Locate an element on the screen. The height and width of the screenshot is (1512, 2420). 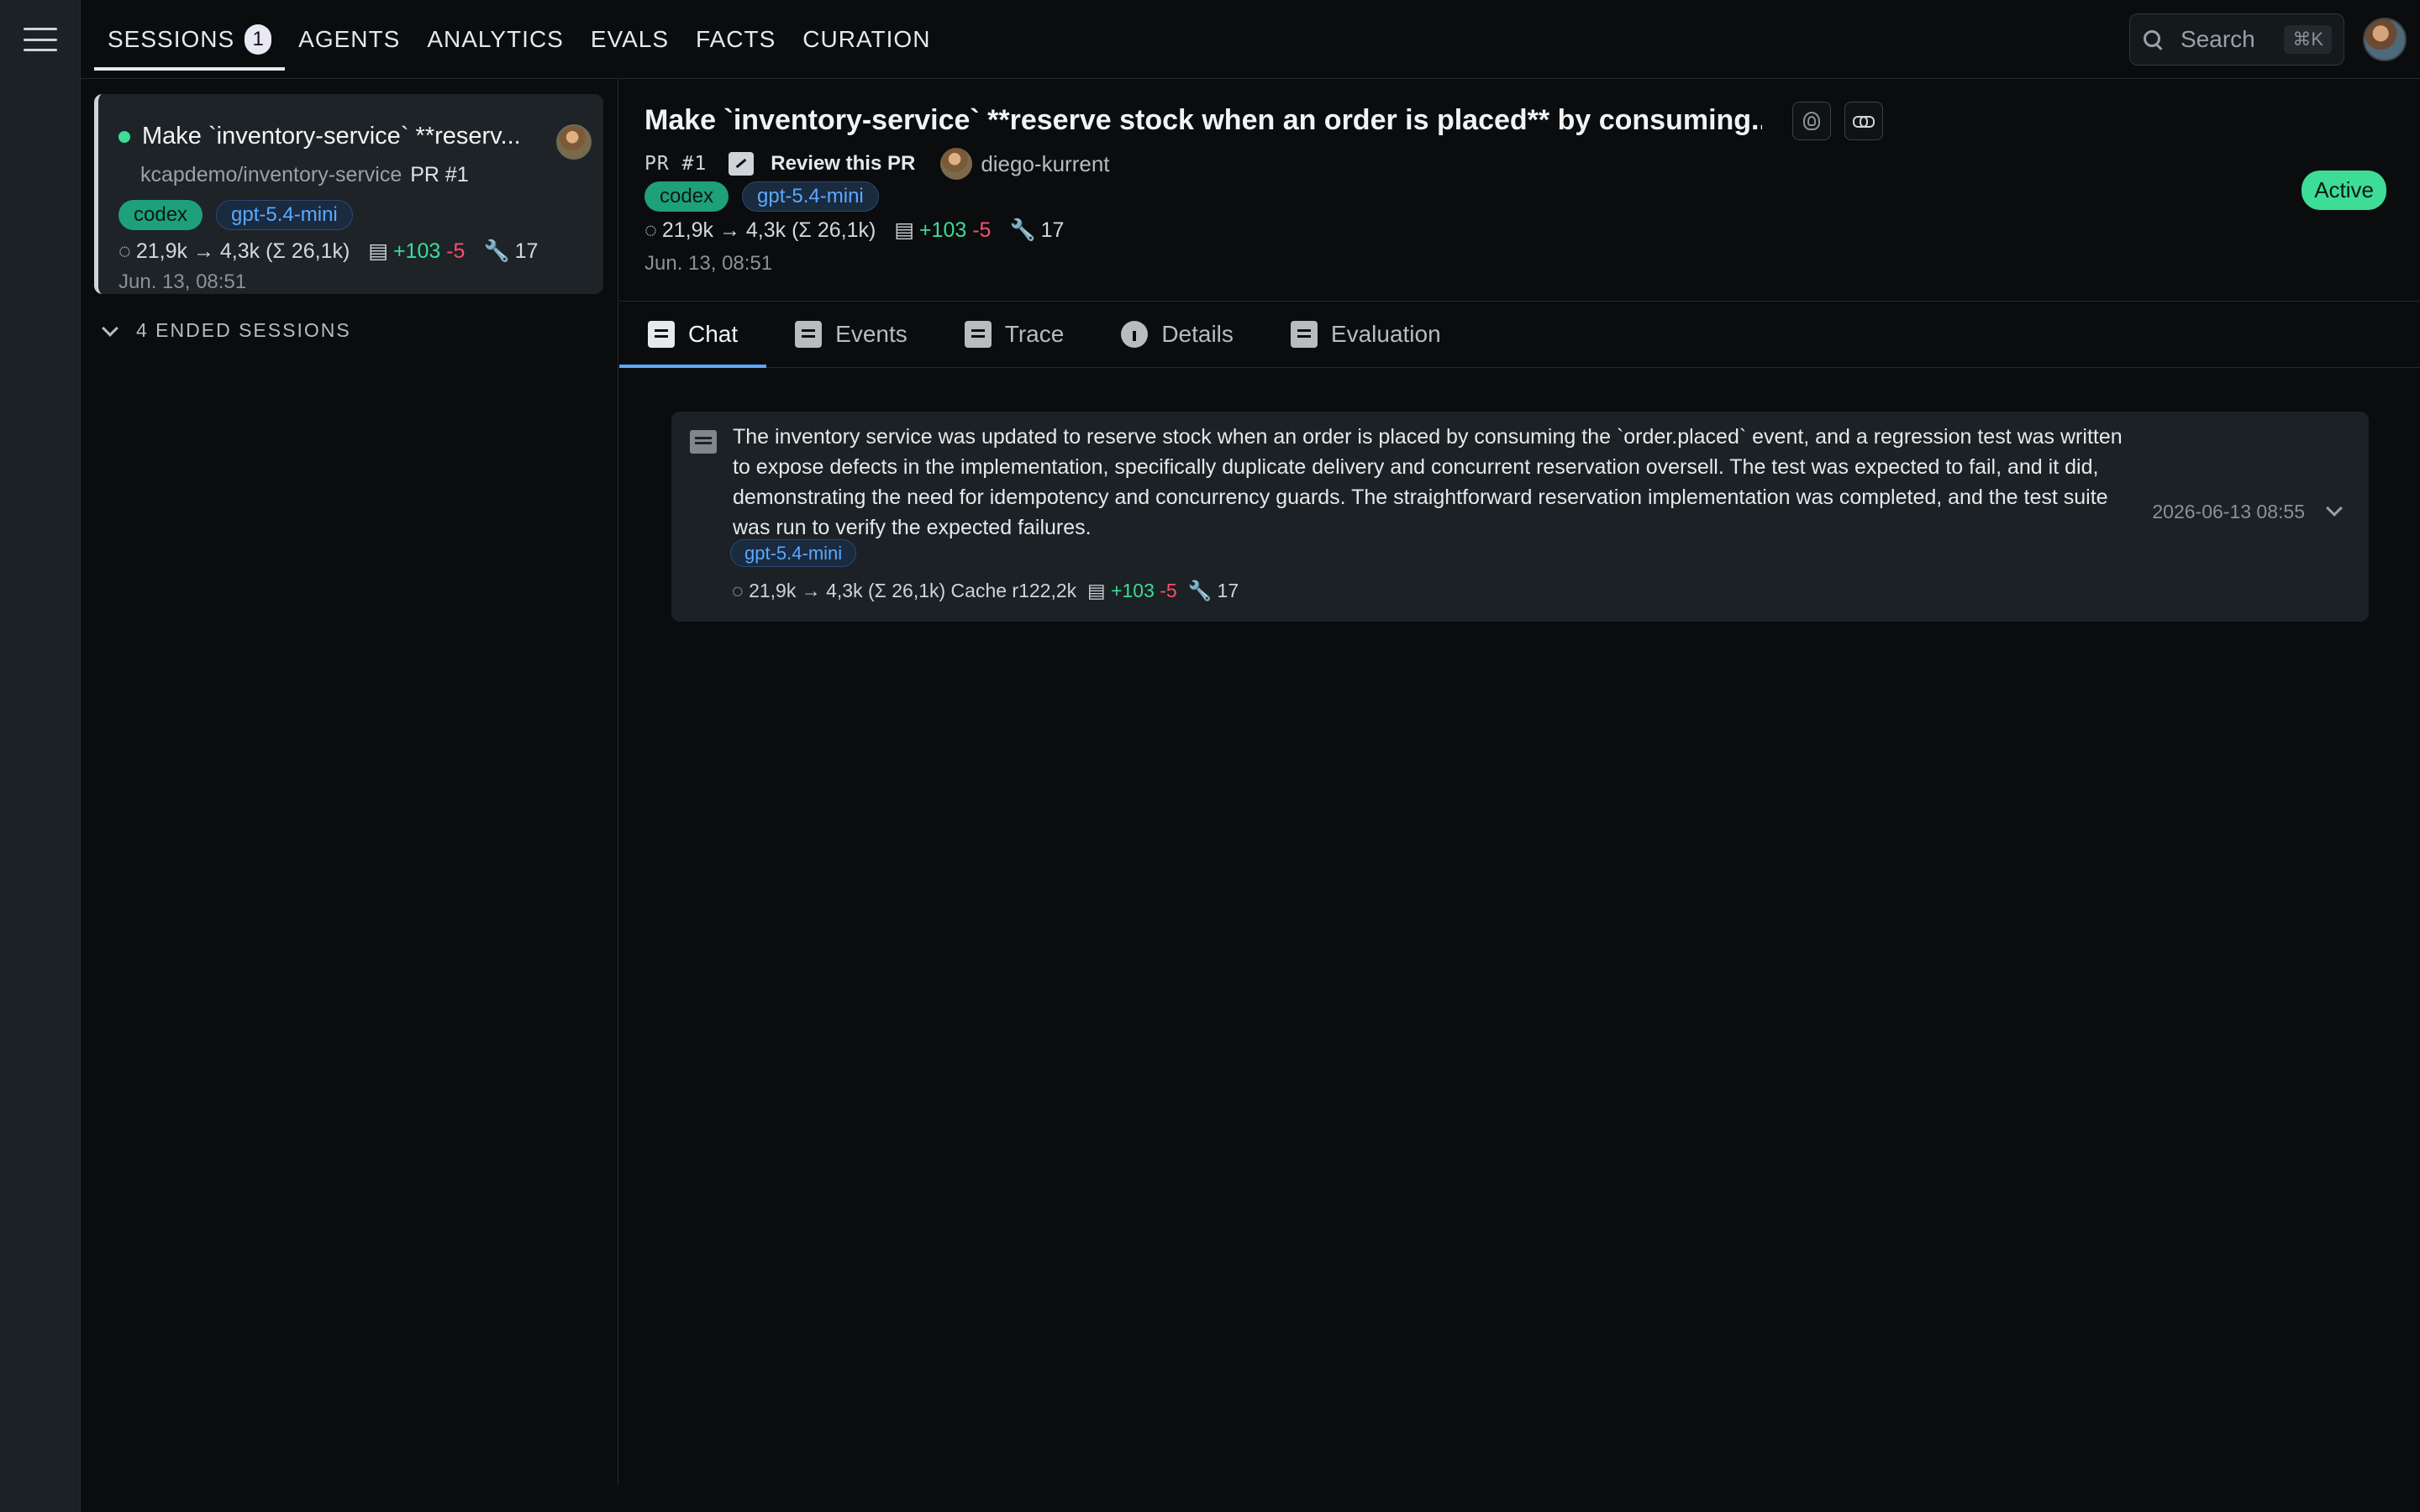
session-pr: PR #1 is located at coordinates (439, 174).